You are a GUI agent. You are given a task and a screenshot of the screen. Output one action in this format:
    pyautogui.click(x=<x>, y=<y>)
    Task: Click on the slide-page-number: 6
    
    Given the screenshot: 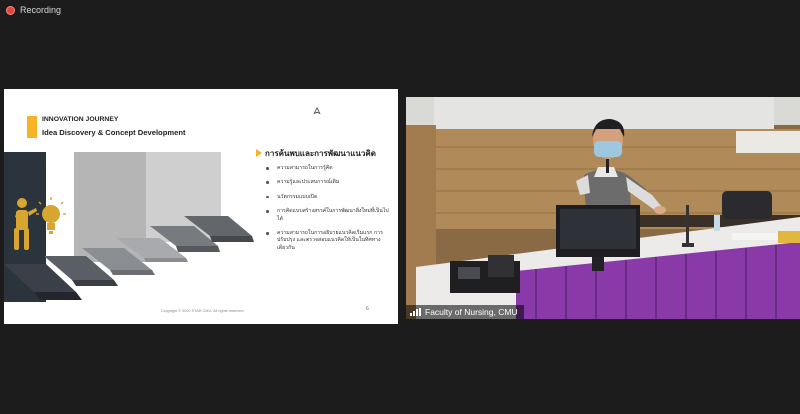 What is the action you would take?
    pyautogui.click(x=367, y=309)
    